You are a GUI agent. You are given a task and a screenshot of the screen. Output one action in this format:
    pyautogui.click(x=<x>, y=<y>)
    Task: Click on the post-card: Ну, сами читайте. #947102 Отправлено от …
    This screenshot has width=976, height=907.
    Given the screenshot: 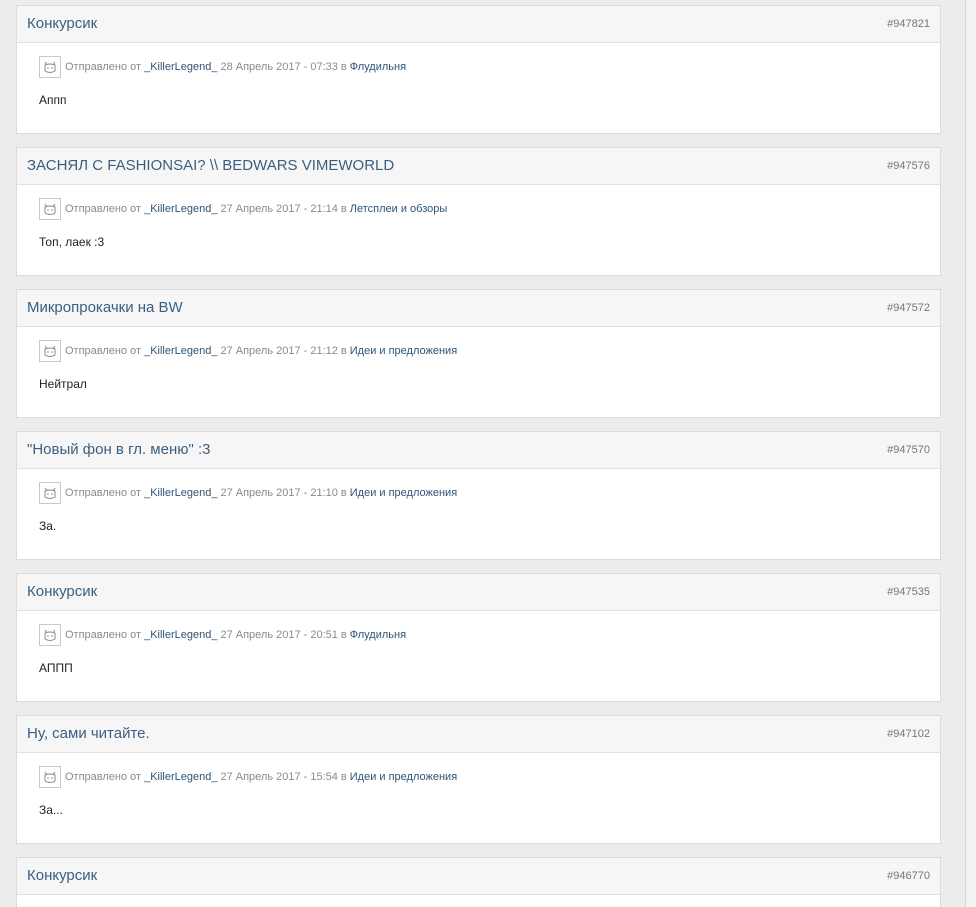 What is the action you would take?
    pyautogui.click(x=478, y=779)
    